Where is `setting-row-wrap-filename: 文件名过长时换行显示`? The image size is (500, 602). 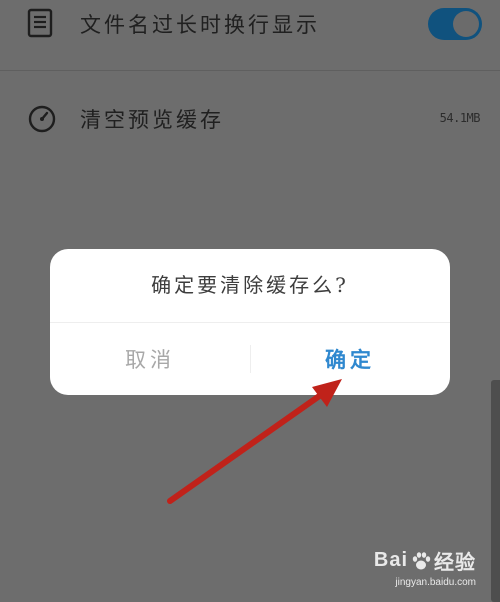 setting-row-wrap-filename: 文件名过长时换行显示 is located at coordinates (250, 31).